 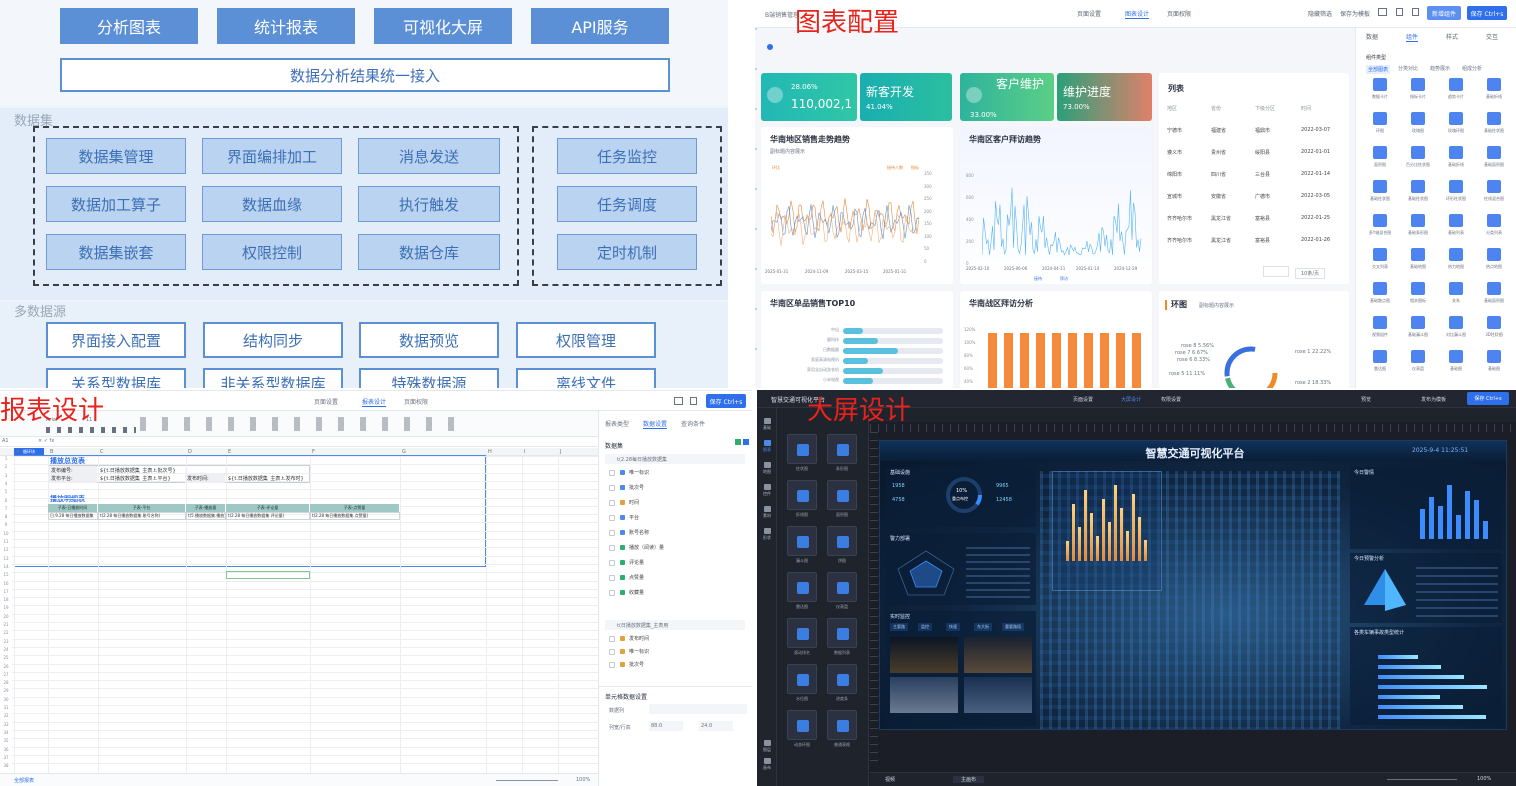 What do you see at coordinates (206, 508) in the screenshot?
I see `detail-header: 子表-播放量` at bounding box center [206, 508].